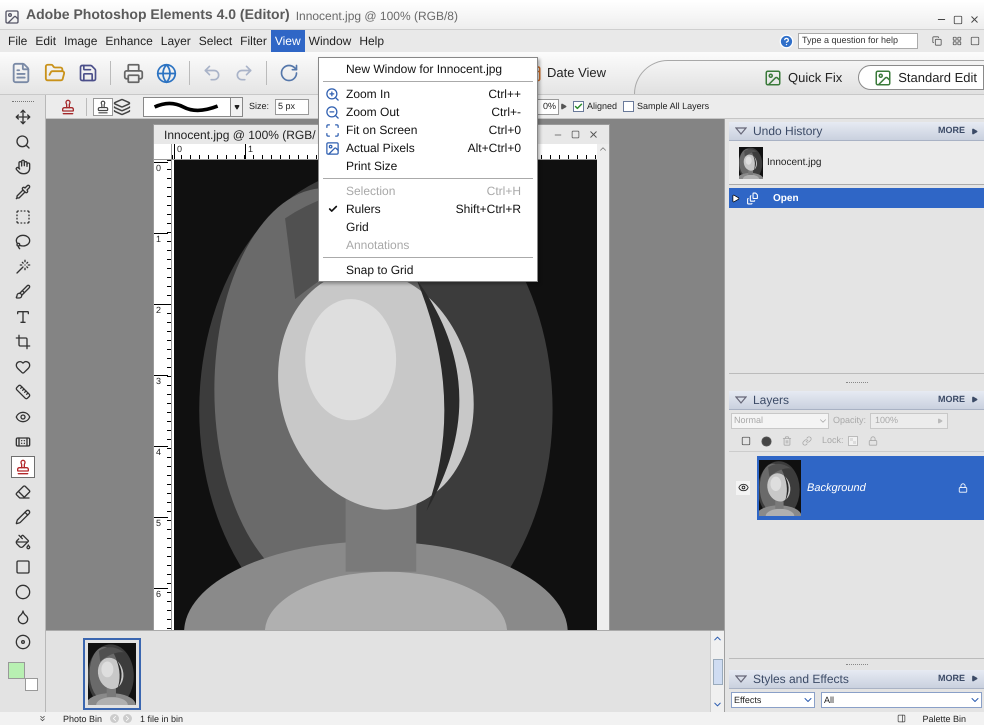  What do you see at coordinates (161, 593) in the screenshot?
I see `ruler-label: 6` at bounding box center [161, 593].